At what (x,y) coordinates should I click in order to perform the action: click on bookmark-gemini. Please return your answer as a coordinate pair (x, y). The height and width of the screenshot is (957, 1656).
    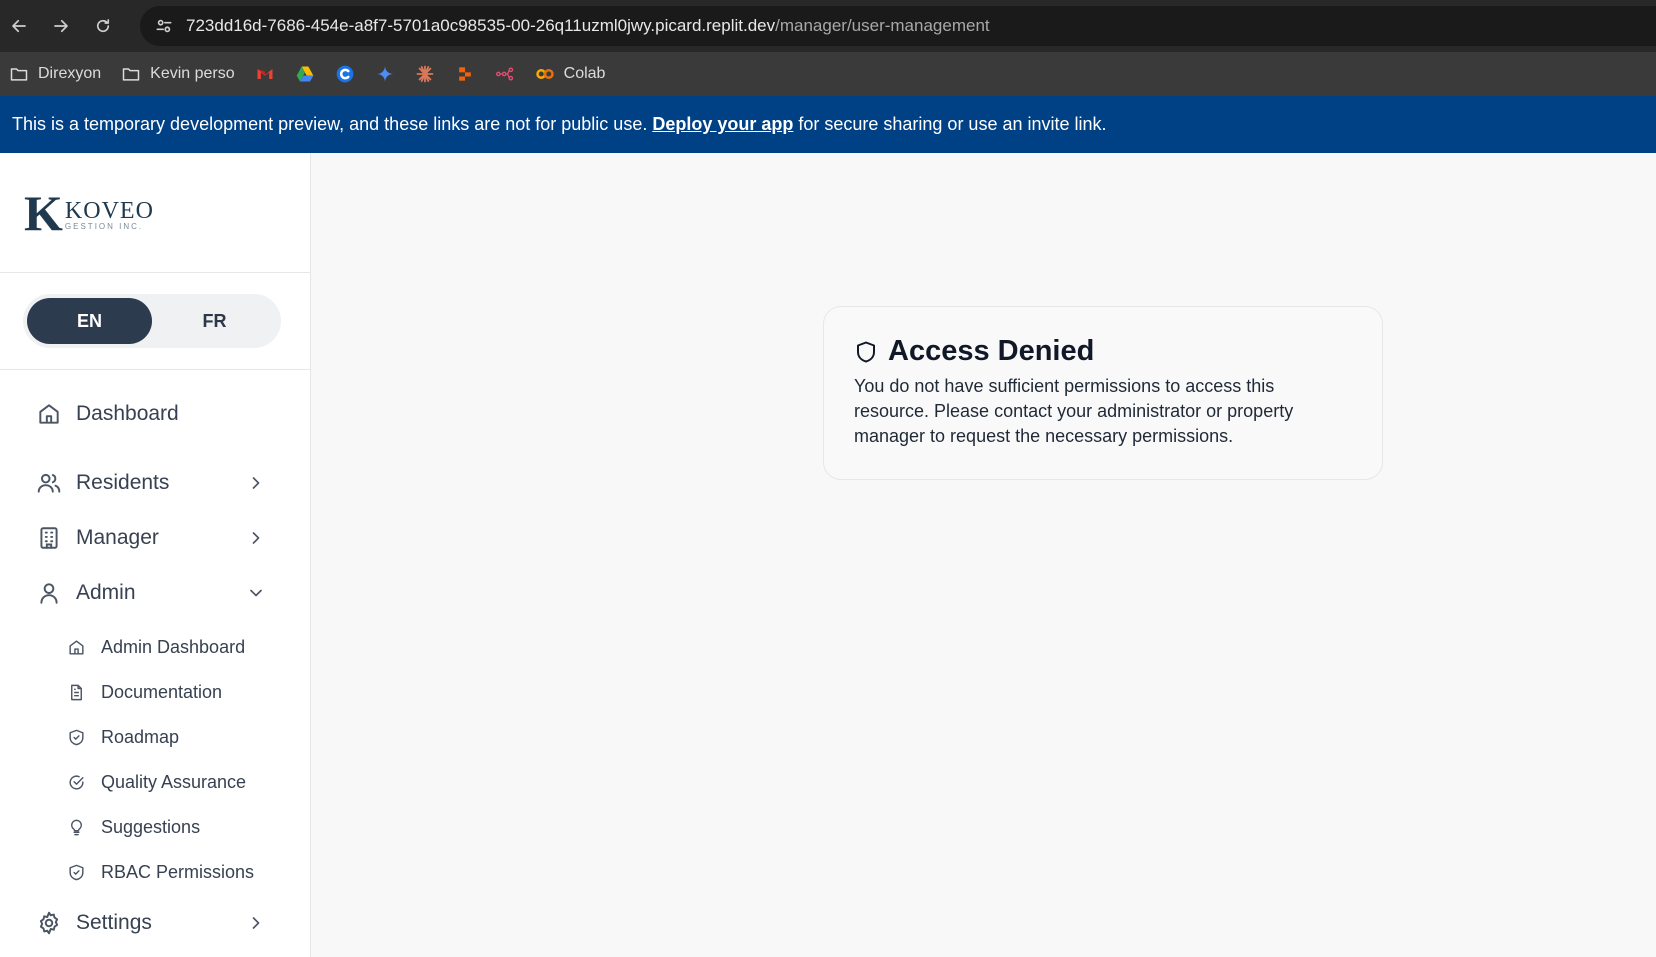
    Looking at the image, I should click on (385, 74).